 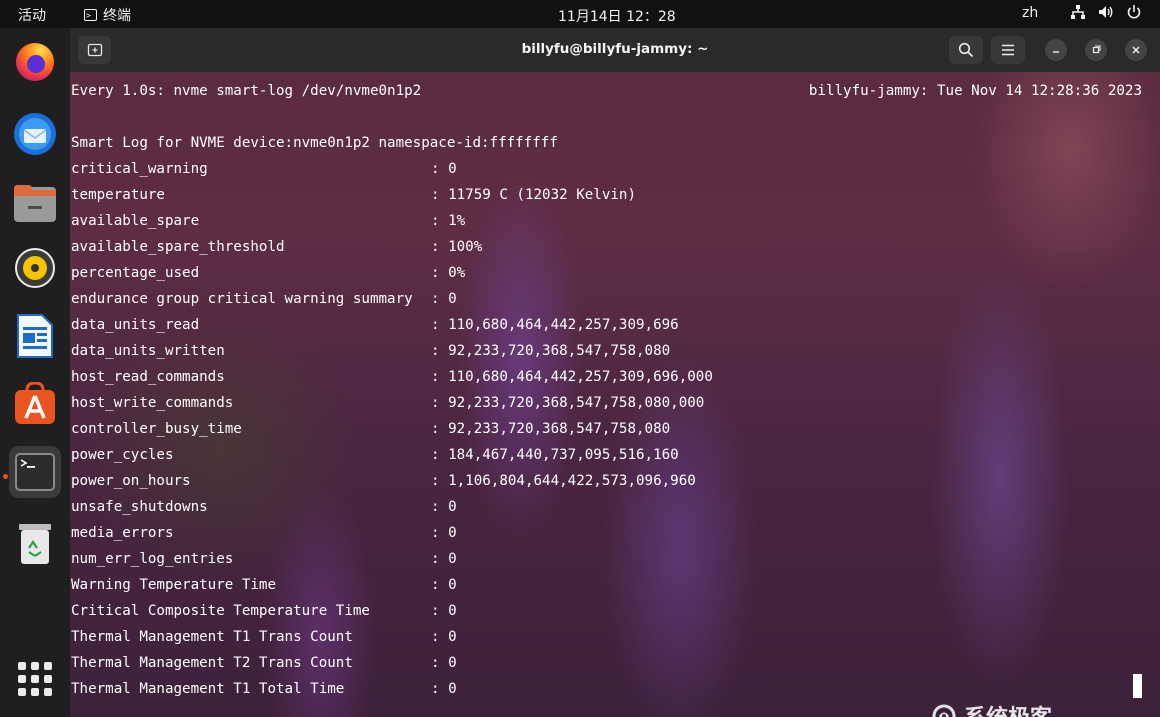 What do you see at coordinates (212, 663) in the screenshot?
I see `smart-log-key: Thermal Management T2 Trans Count` at bounding box center [212, 663].